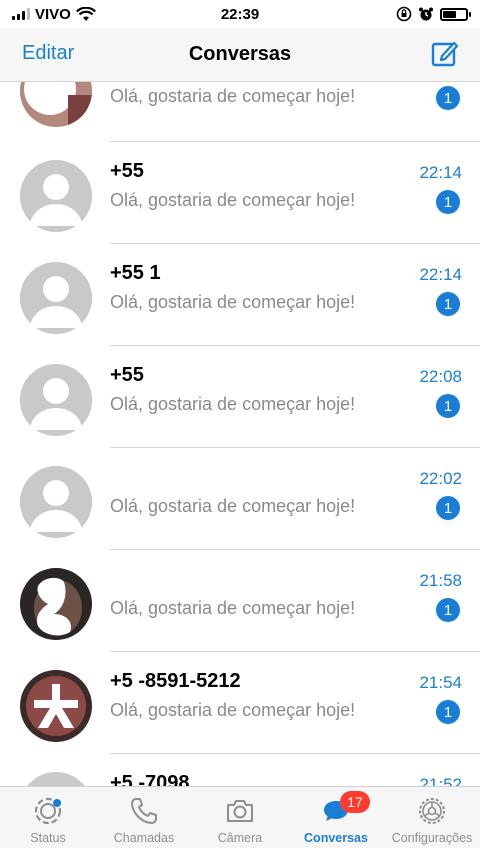 Image resolution: width=480 pixels, height=848 pixels. Describe the element at coordinates (48, 838) in the screenshot. I see `tab-label: Status` at that location.